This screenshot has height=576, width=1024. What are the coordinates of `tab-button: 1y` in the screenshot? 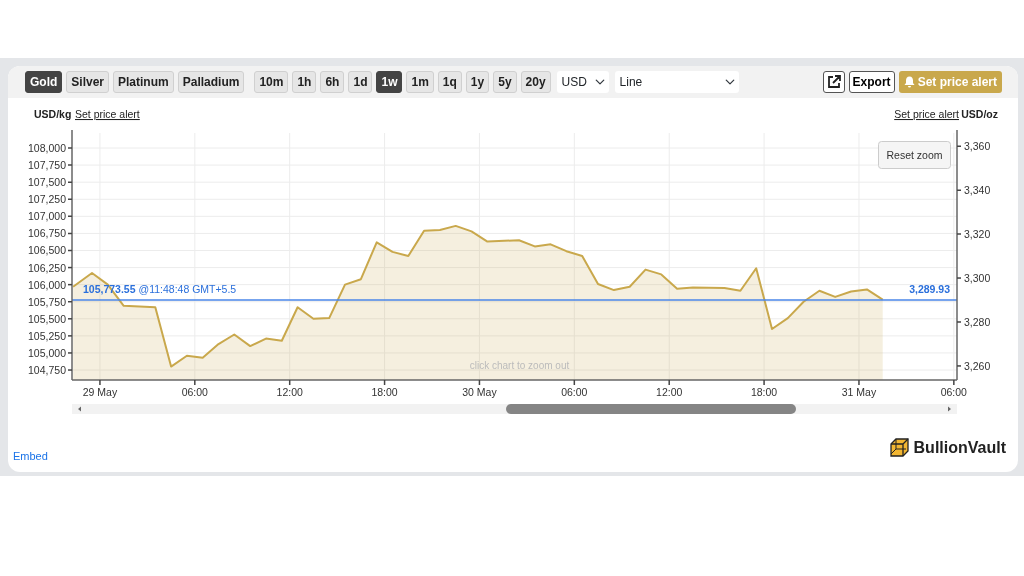 It's located at (477, 82).